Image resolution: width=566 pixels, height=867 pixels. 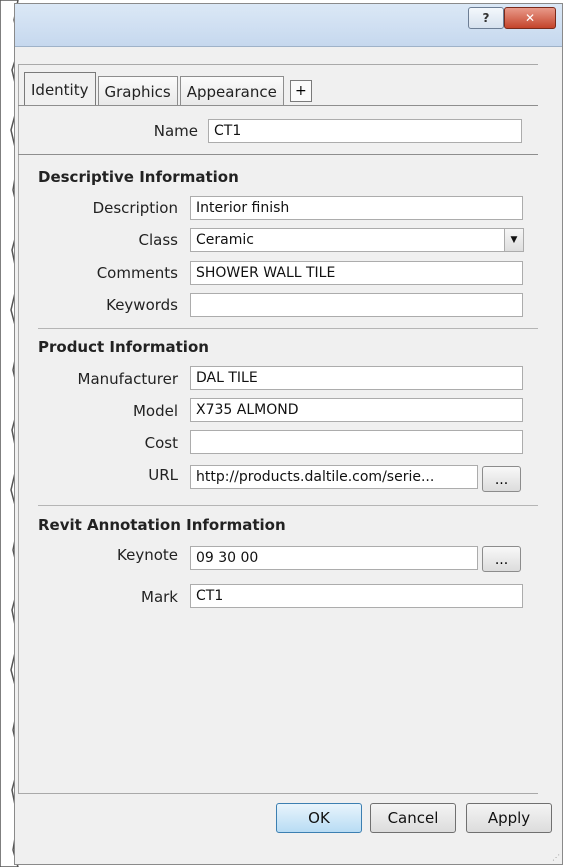 What do you see at coordinates (278, 154) in the screenshot?
I see `name-divider` at bounding box center [278, 154].